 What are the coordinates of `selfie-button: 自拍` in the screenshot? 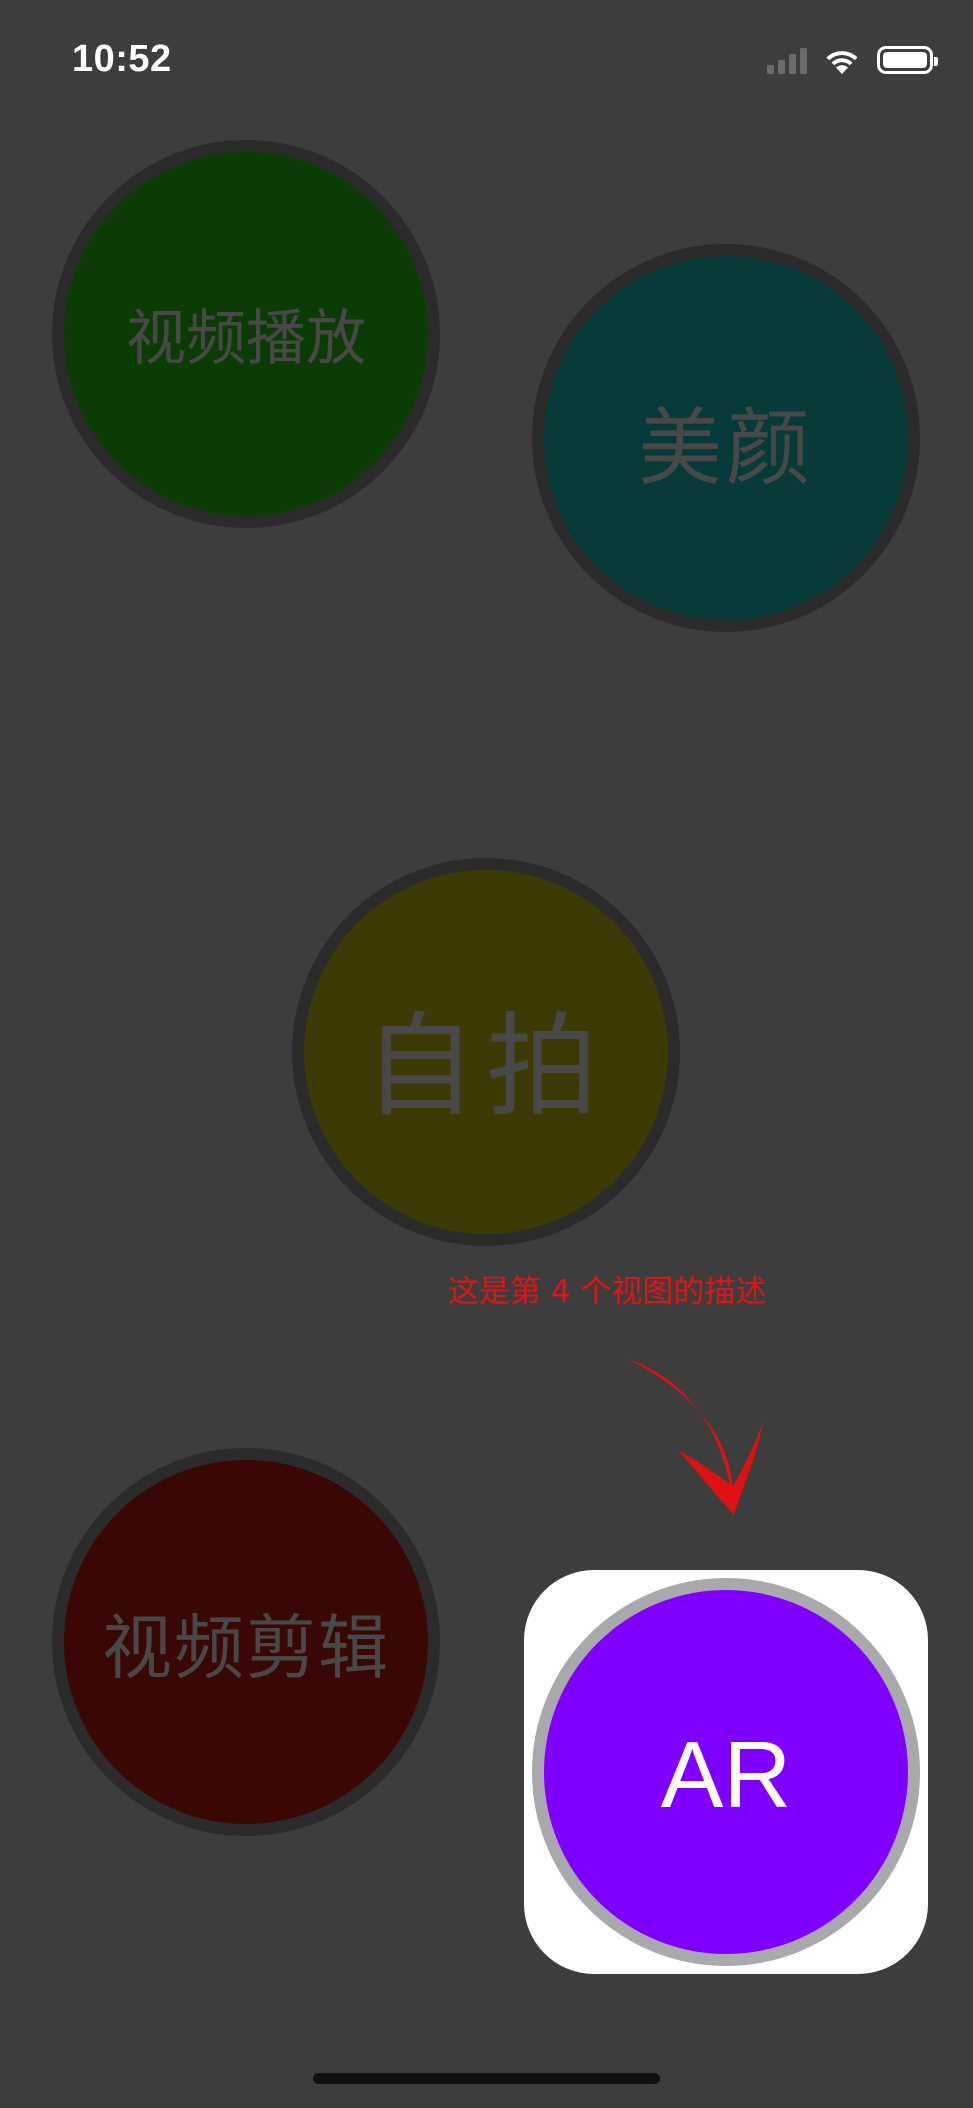 It's located at (486, 1052).